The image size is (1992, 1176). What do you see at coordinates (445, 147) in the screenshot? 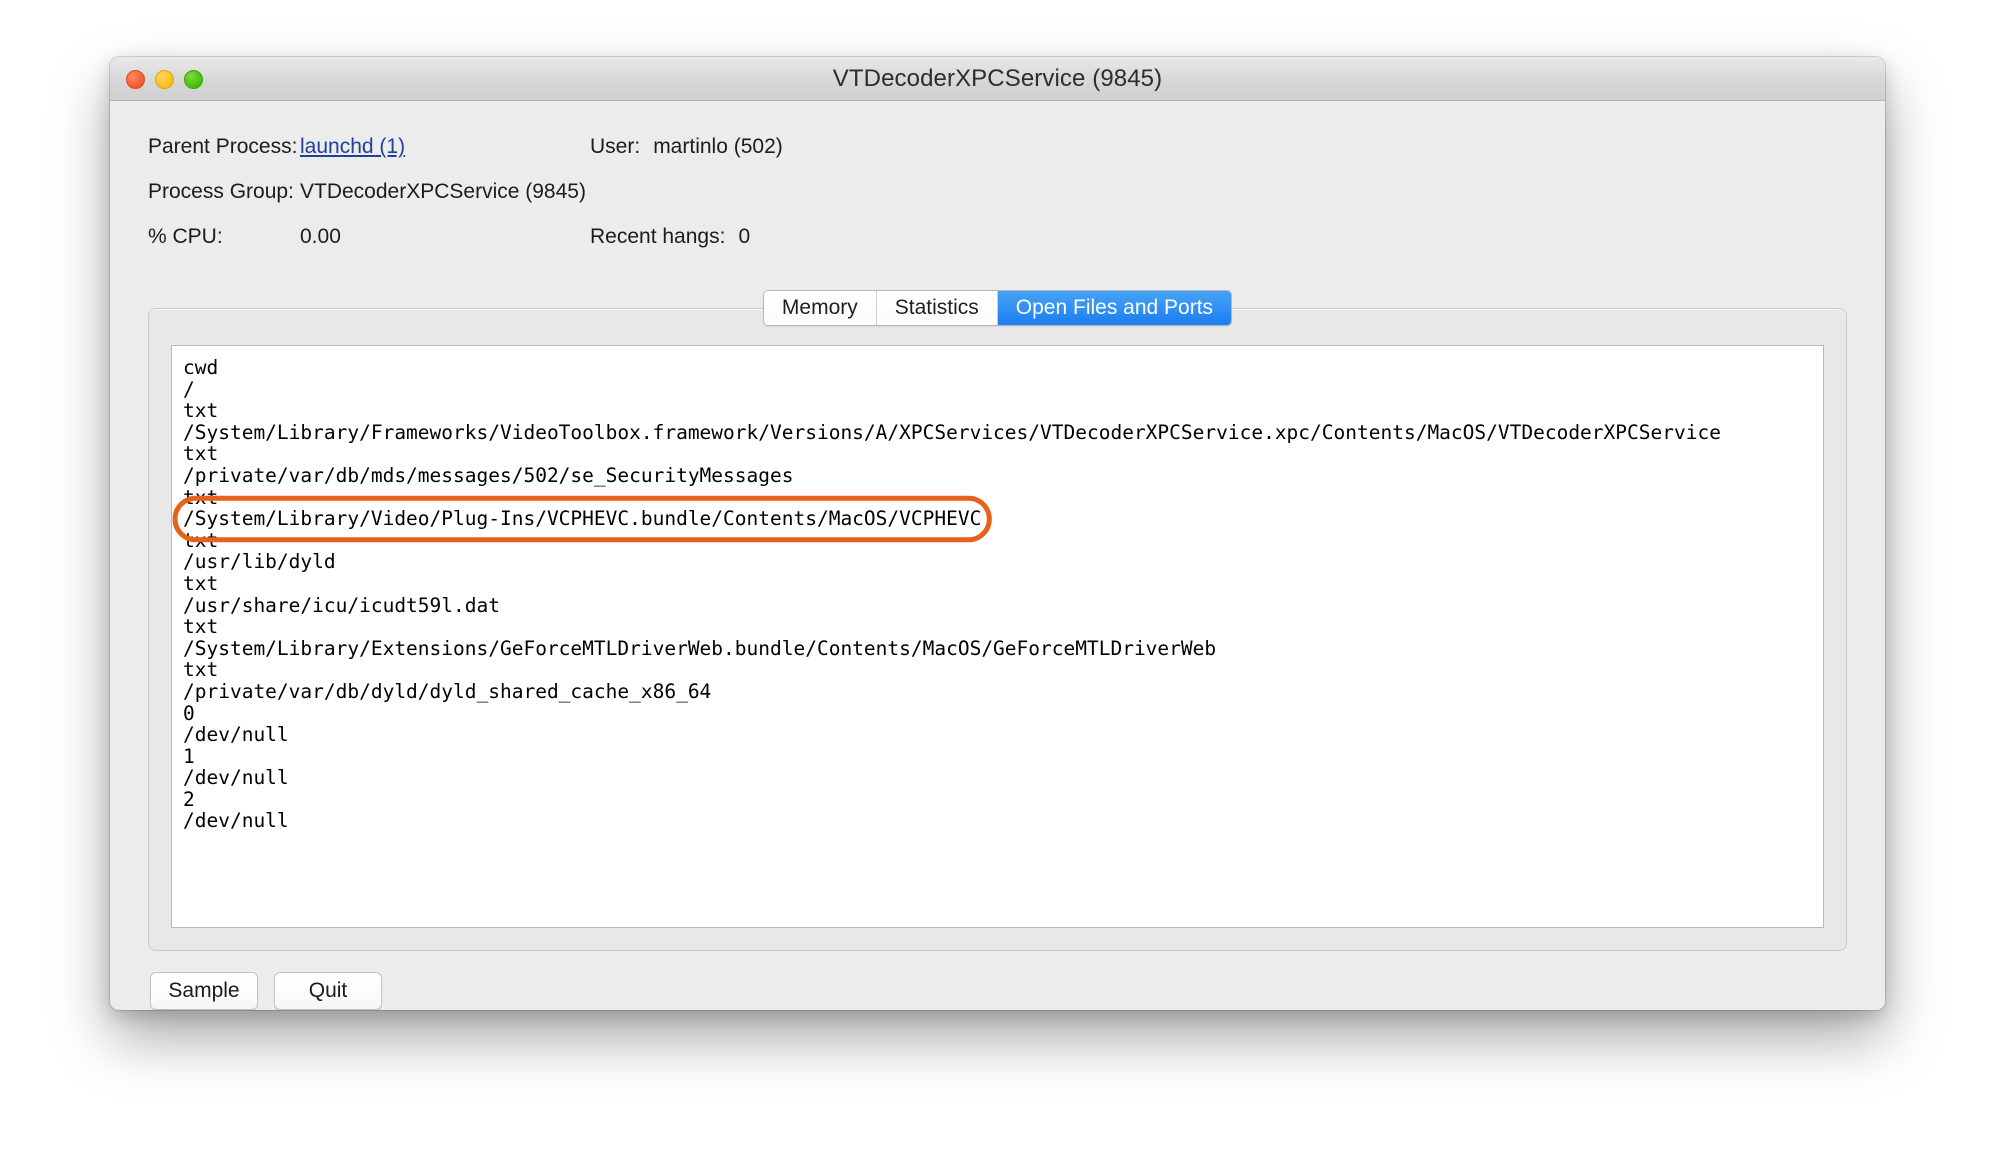
I see `parent-process-value-cell: launchd (1)` at bounding box center [445, 147].